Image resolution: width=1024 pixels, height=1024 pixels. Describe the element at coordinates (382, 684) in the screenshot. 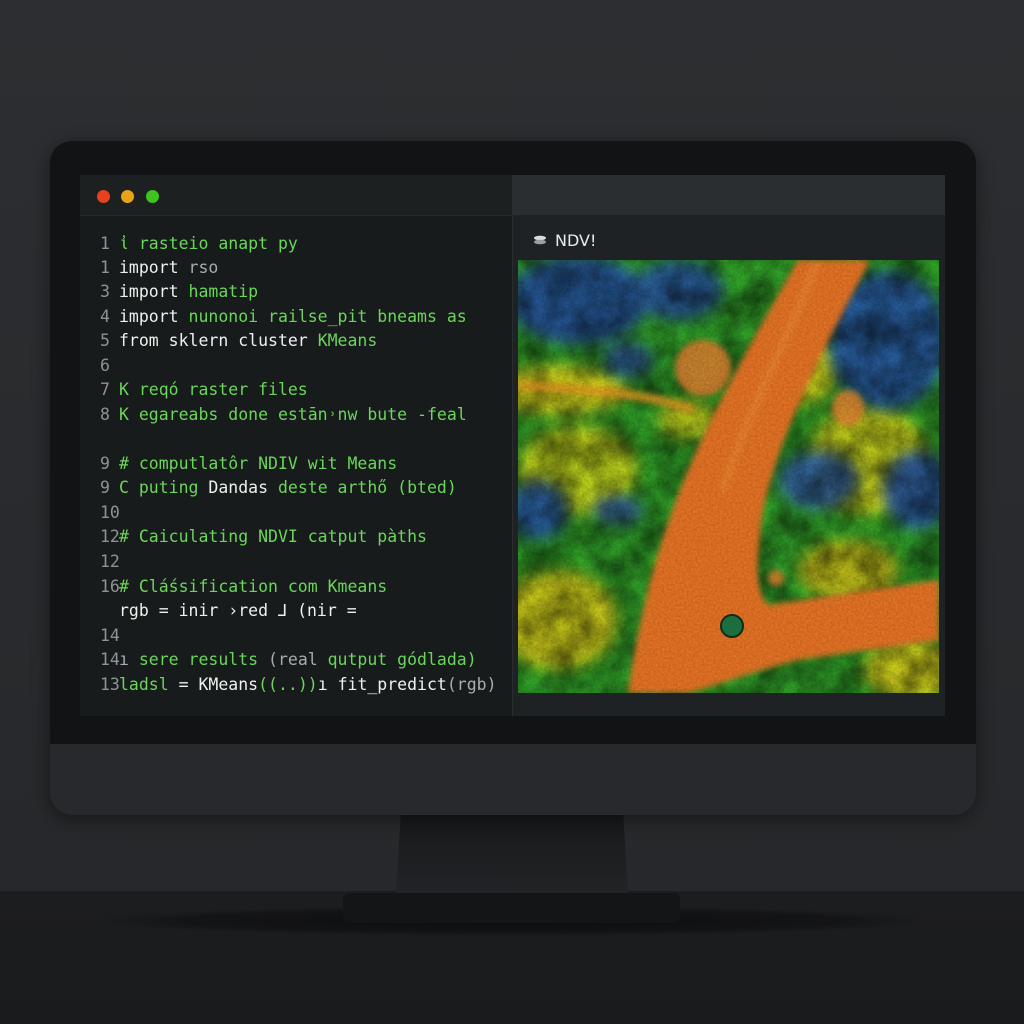

I see `code-token: ı fit_predict` at that location.